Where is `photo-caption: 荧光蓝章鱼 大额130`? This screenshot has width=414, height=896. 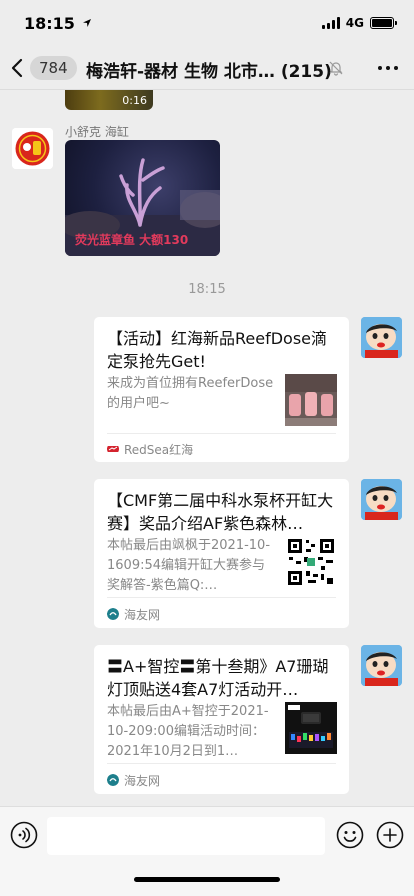
photo-caption: 荧光蓝章鱼 大额130 is located at coordinates (132, 240).